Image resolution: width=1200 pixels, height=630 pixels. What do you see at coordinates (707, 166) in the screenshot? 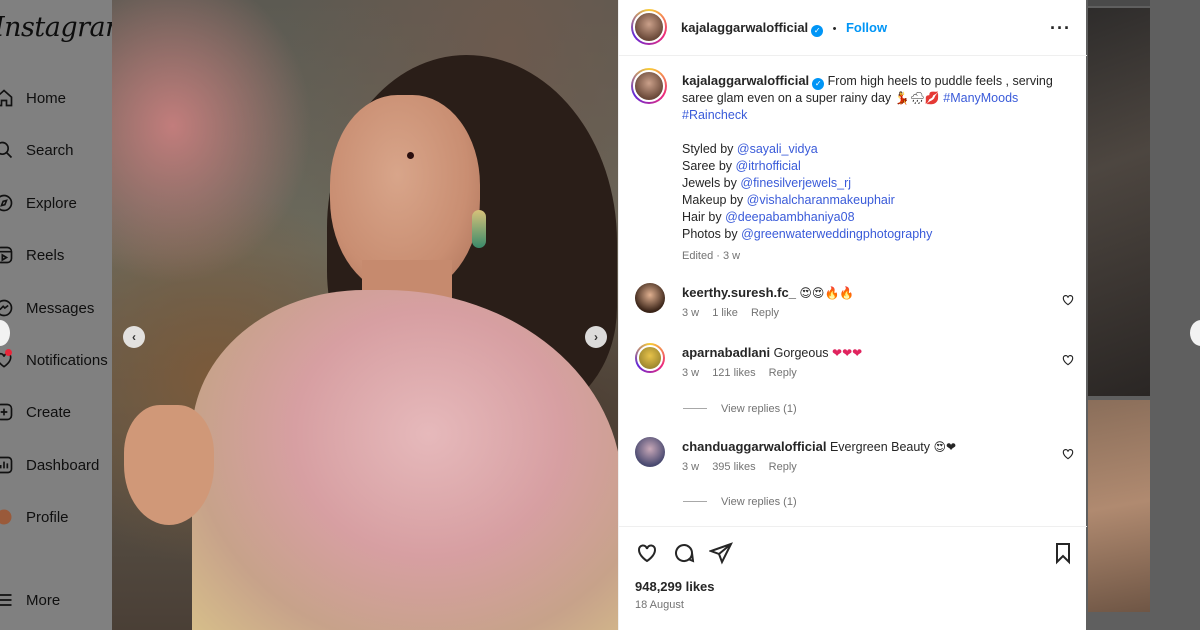
I see `credit-role: Saree by` at bounding box center [707, 166].